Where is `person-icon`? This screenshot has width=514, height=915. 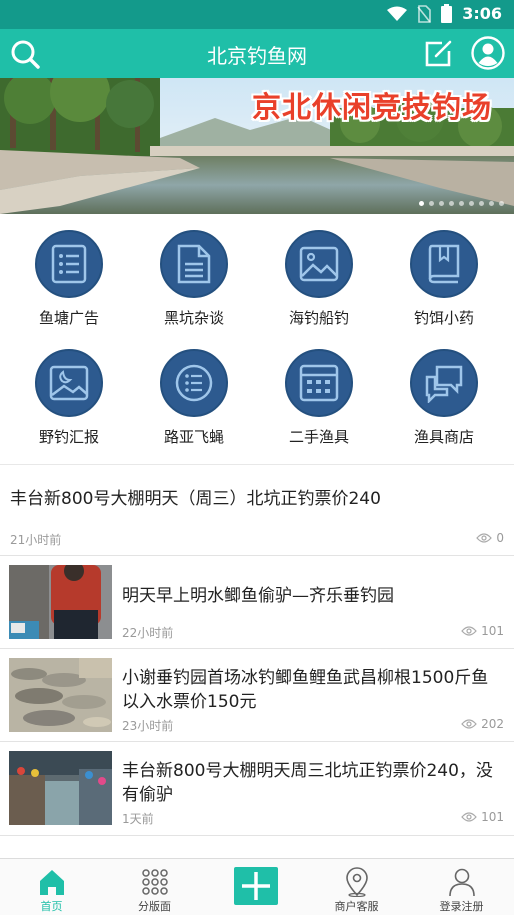 person-icon is located at coordinates (461, 882).